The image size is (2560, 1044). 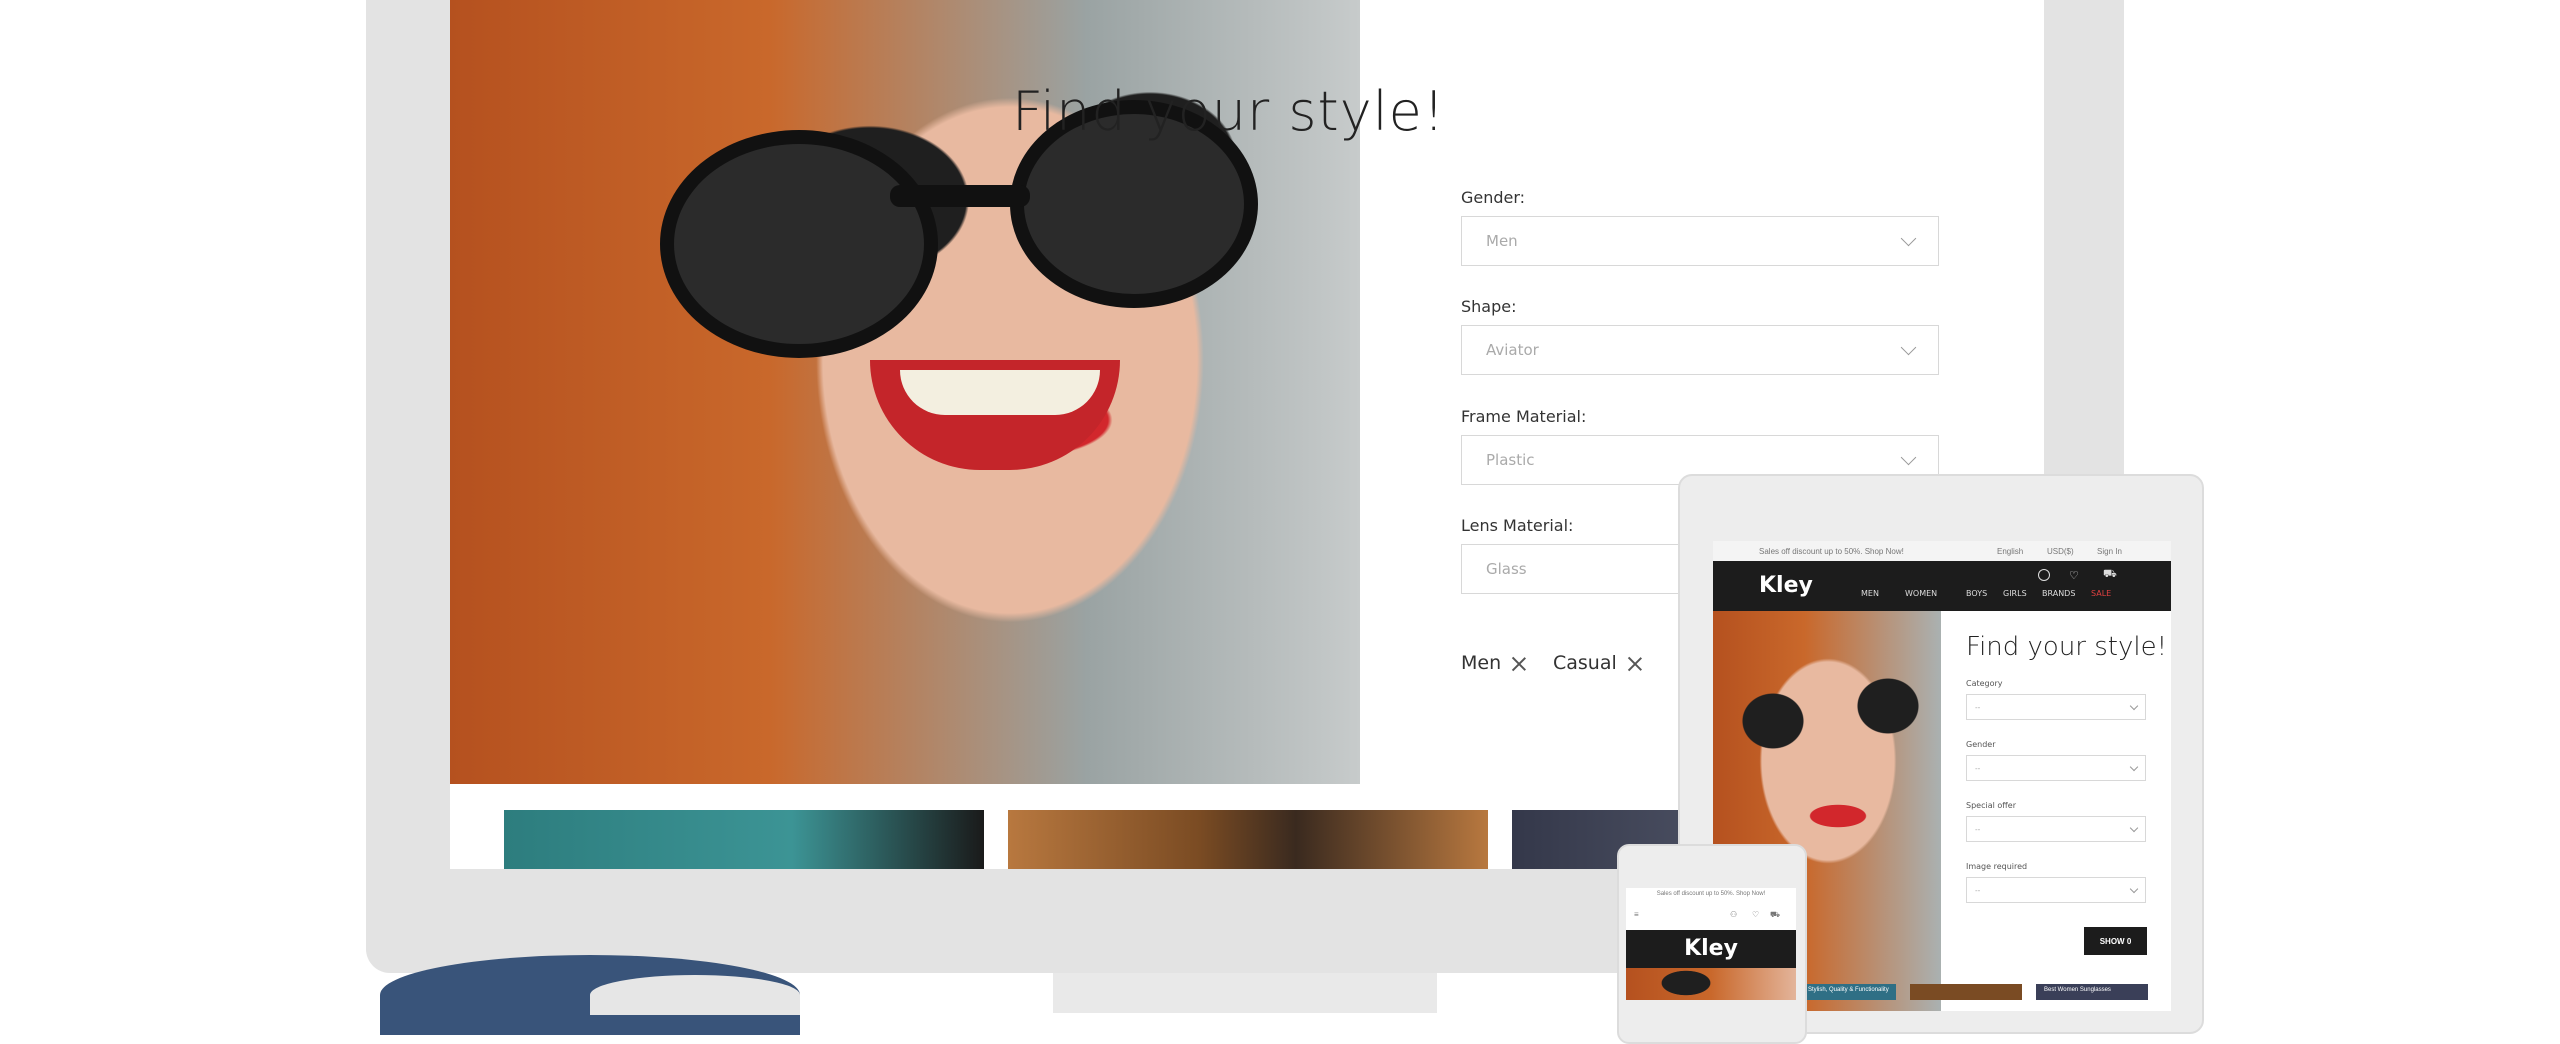 What do you see at coordinates (1517, 525) in the screenshot?
I see `lens-material-label: Lens Material:` at bounding box center [1517, 525].